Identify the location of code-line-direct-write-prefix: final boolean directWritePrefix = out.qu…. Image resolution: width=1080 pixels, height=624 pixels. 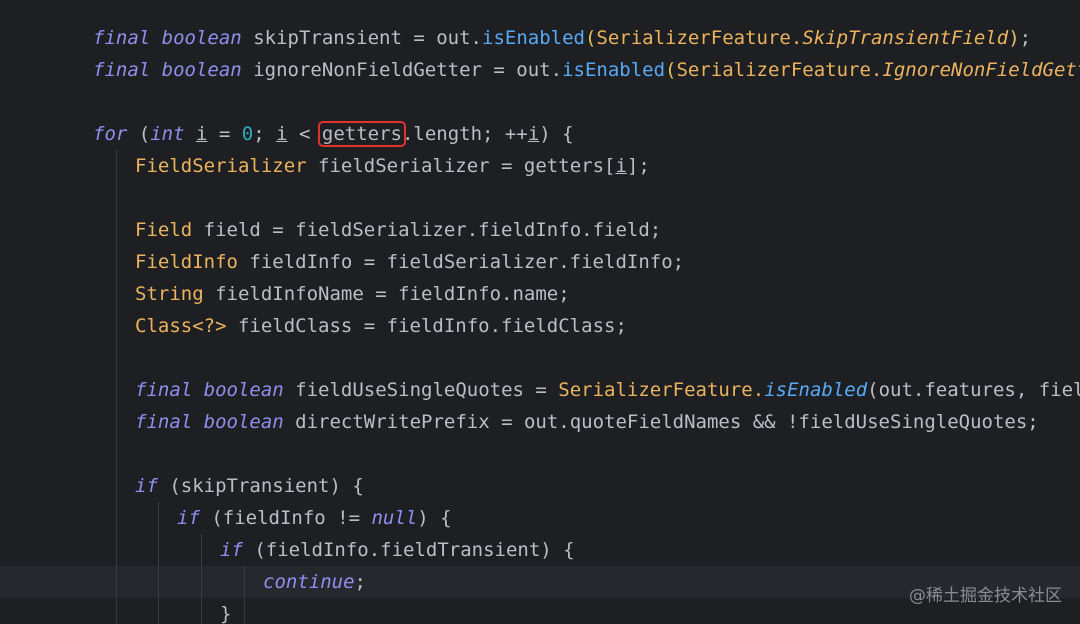
(587, 422).